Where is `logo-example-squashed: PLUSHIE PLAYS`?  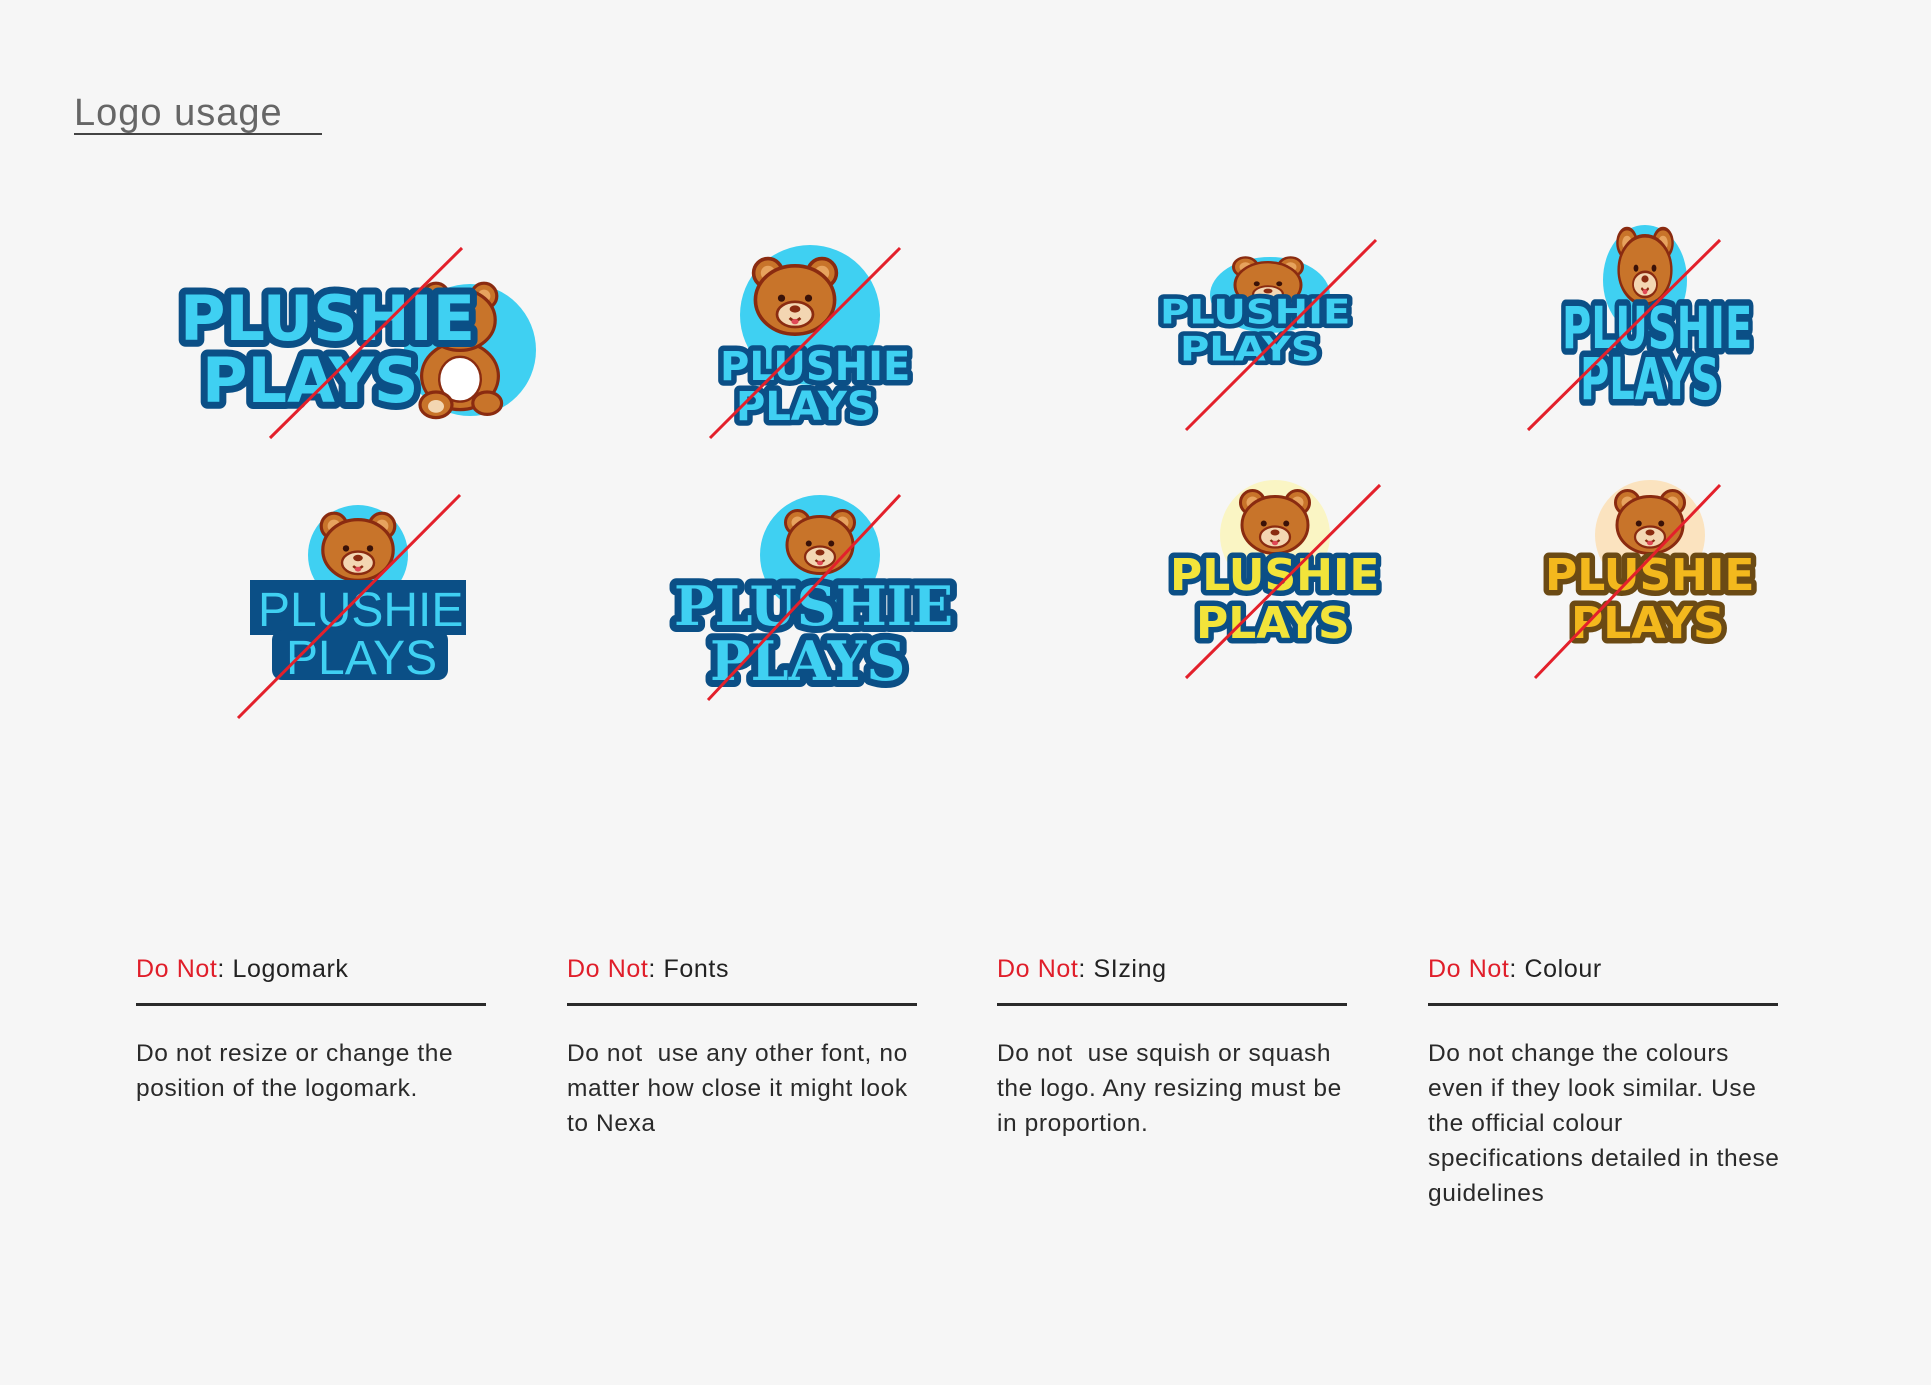 logo-example-squashed: PLUSHIE PLAYS is located at coordinates (1270, 339).